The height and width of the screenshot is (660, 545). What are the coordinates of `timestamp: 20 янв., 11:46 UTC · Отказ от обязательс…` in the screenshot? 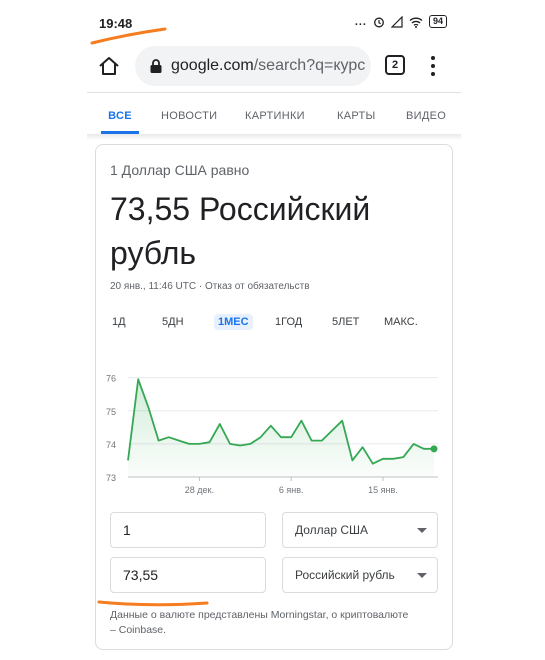 It's located at (210, 286).